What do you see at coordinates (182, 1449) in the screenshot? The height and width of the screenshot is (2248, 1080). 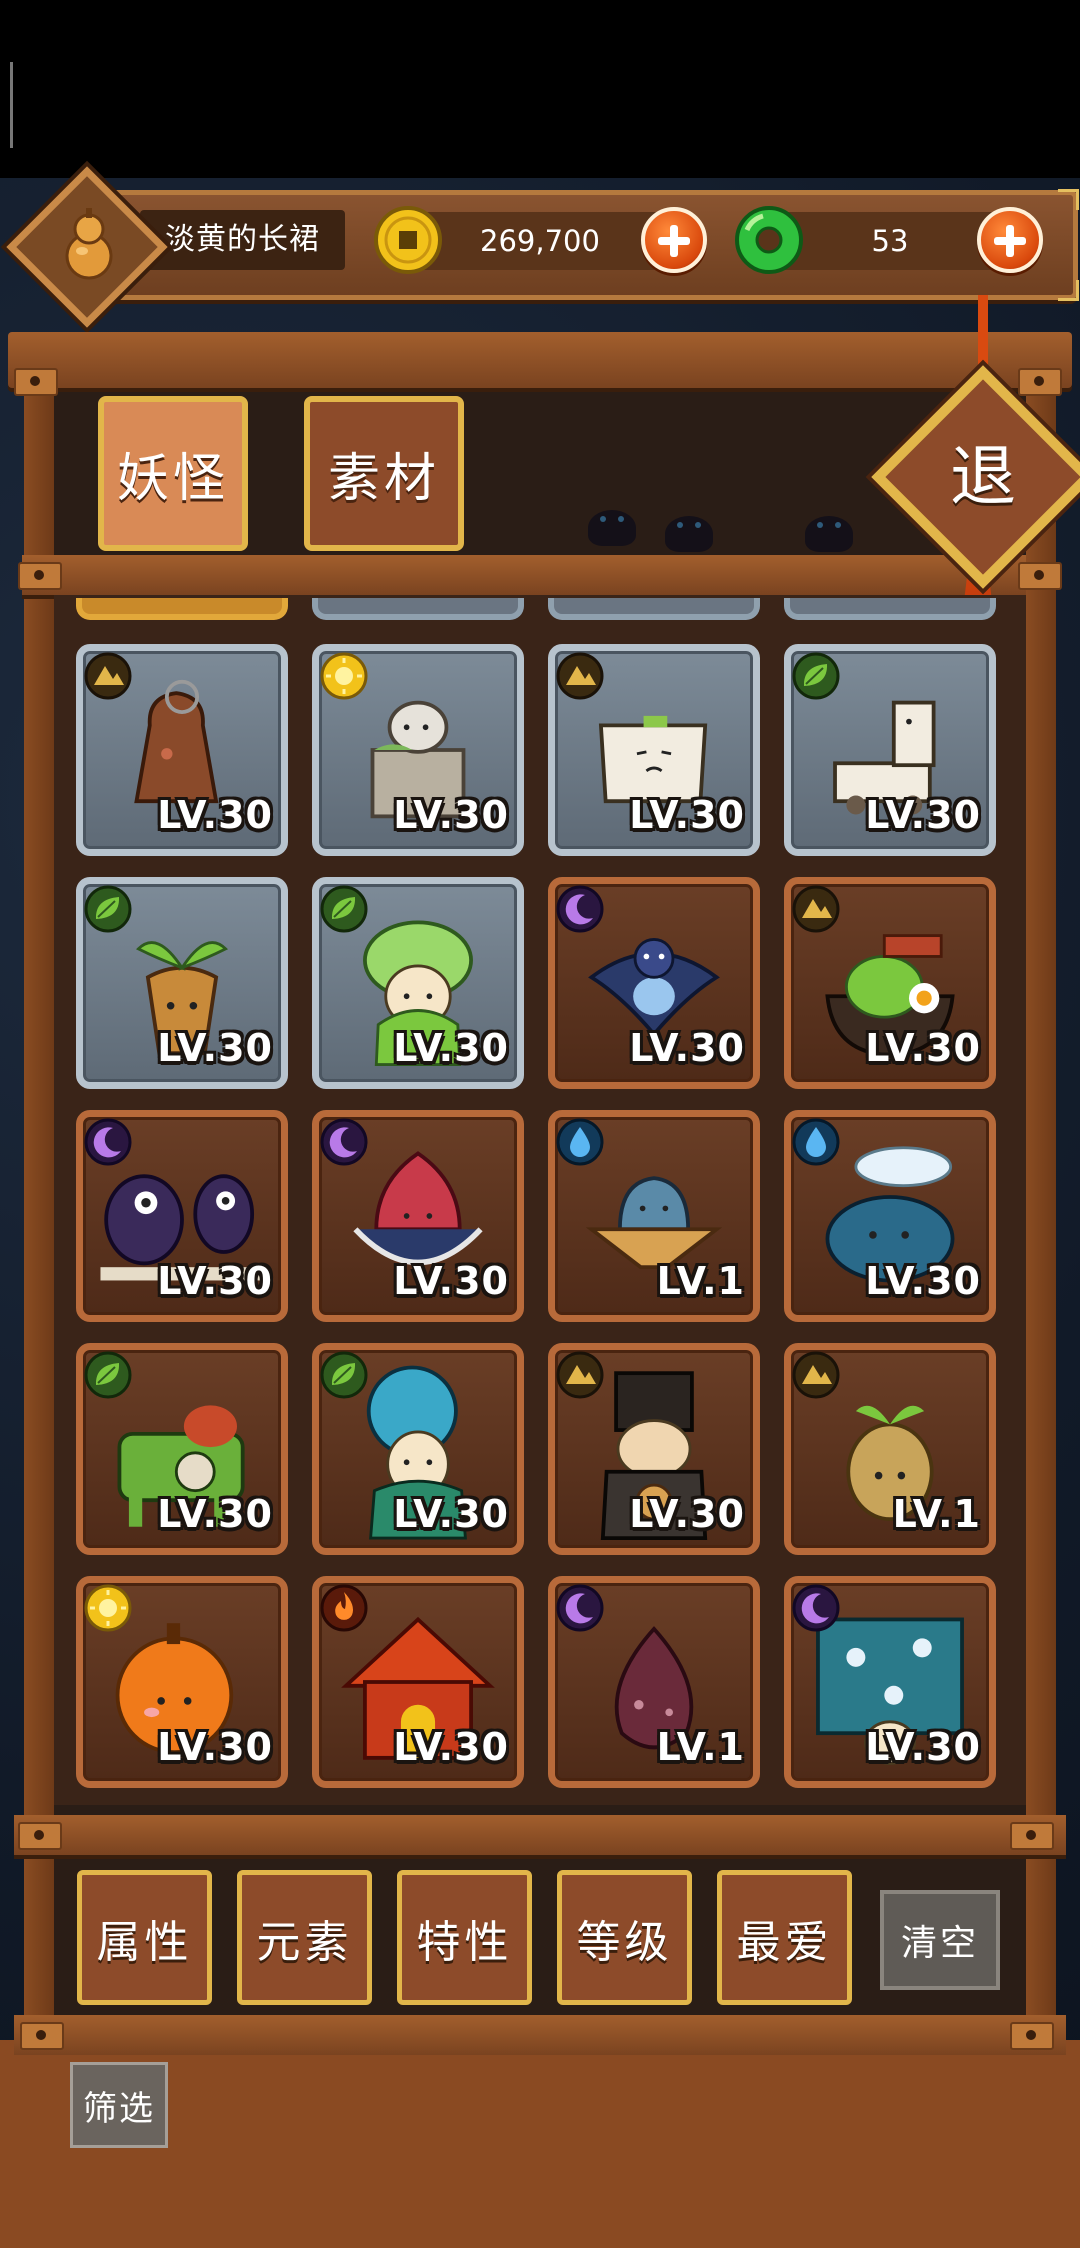 I see `monster-card-bamboo-ox: LV.30` at bounding box center [182, 1449].